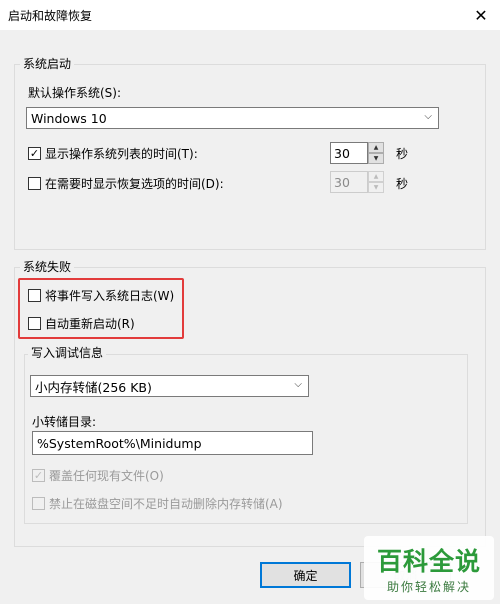 This screenshot has width=500, height=604. I want to click on watermark: 百科全说 助你轻松解决, so click(429, 568).